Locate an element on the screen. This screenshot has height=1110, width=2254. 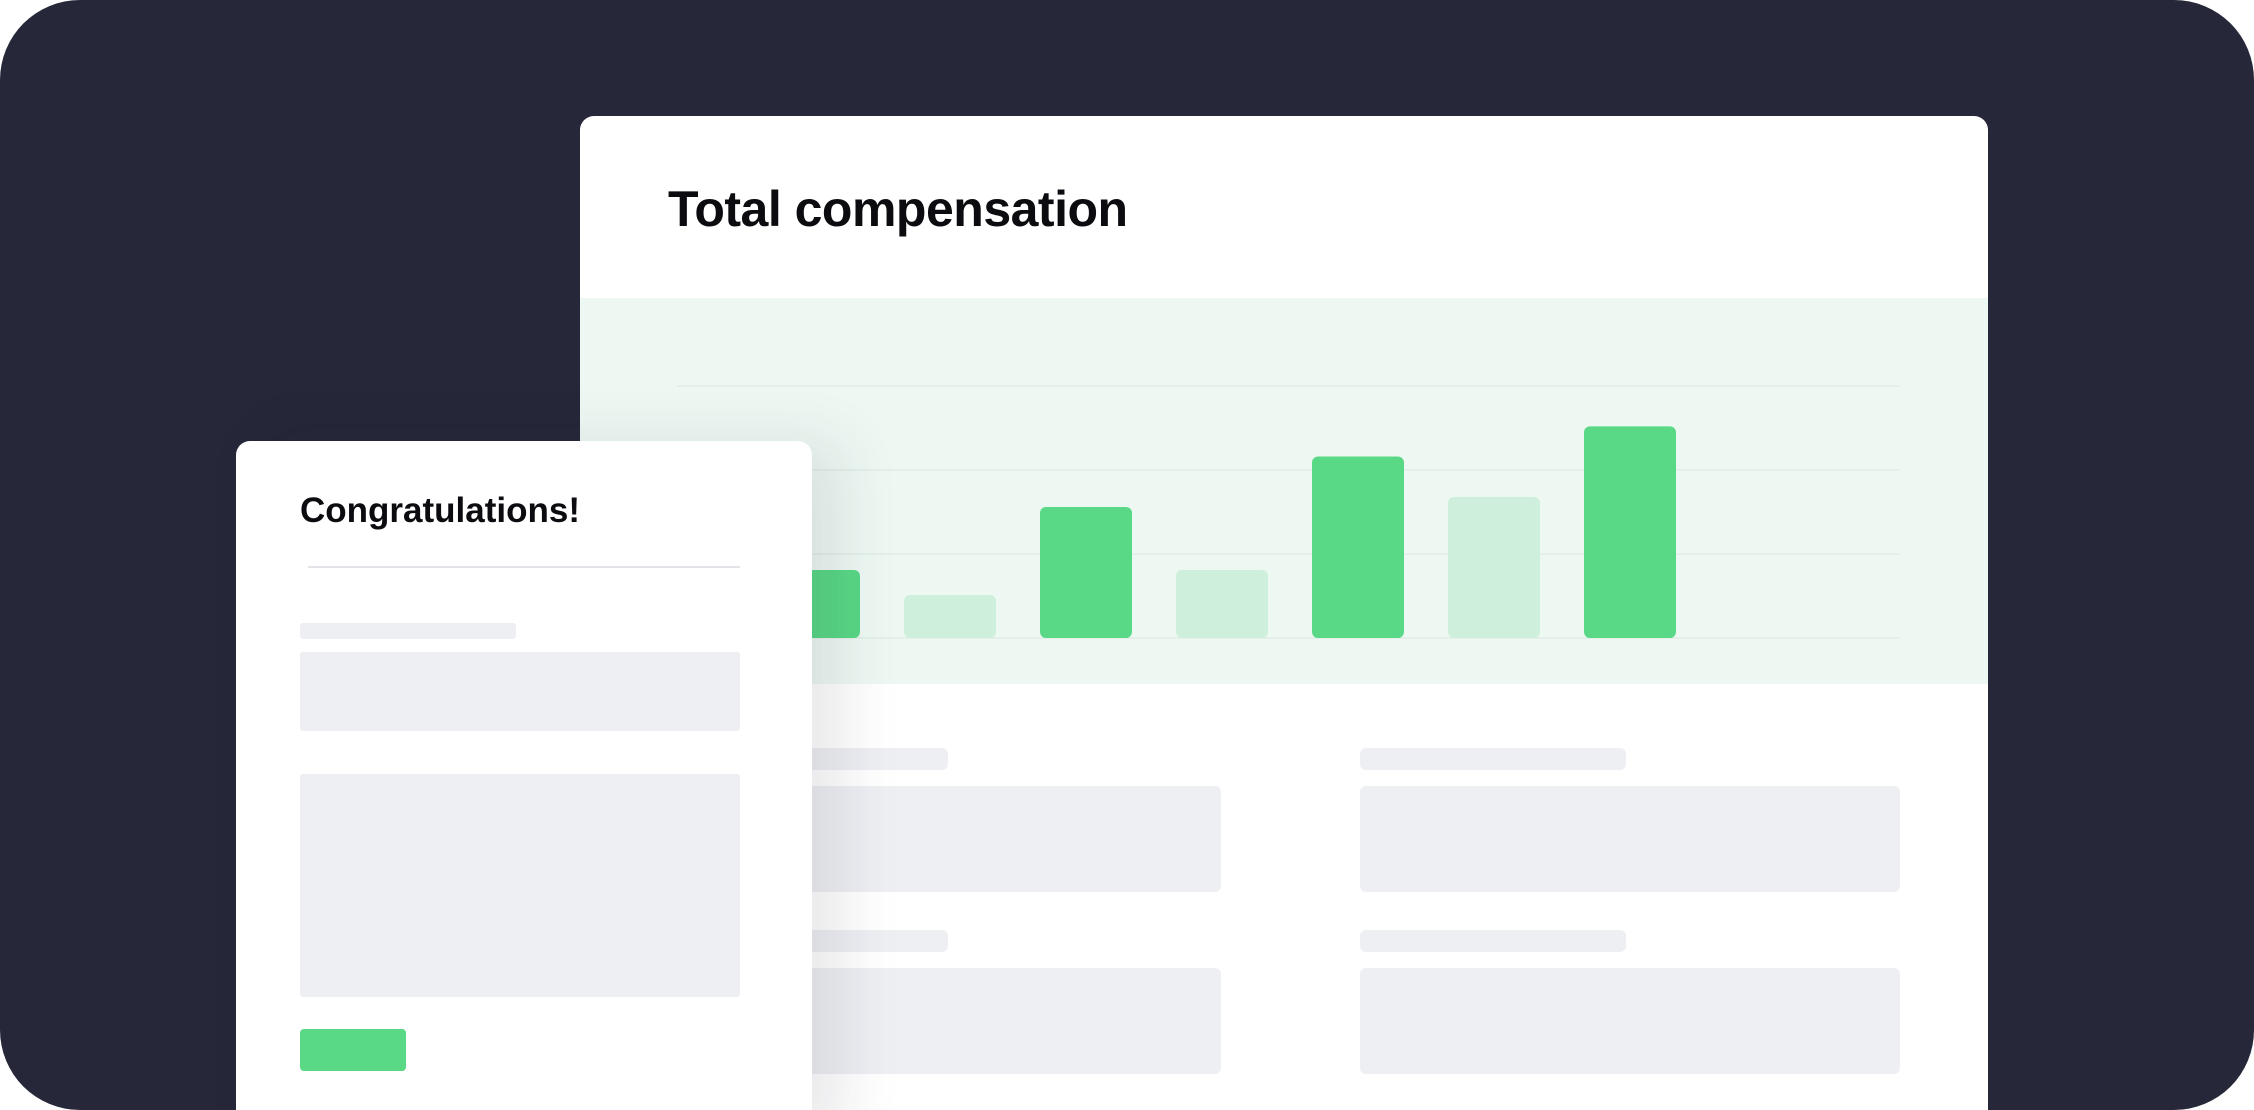
textarea-placeholder is located at coordinates (520, 885).